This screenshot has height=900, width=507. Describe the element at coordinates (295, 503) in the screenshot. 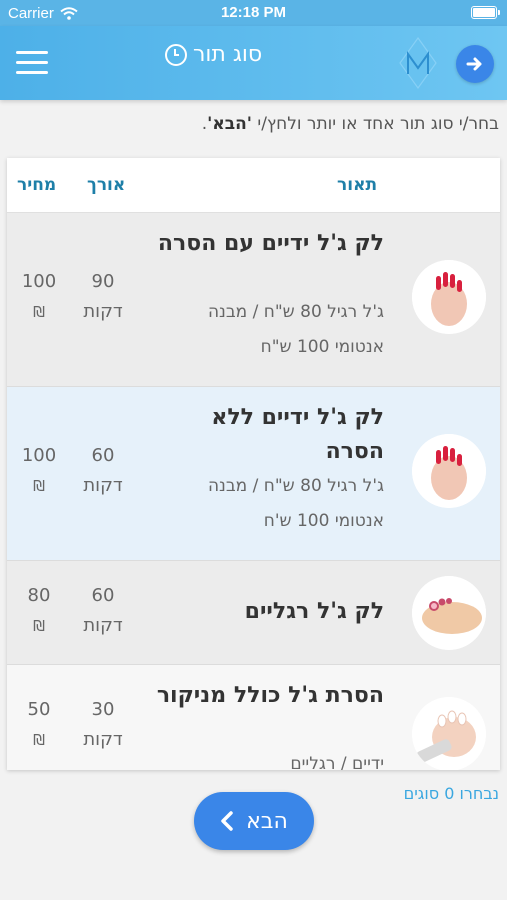

I see `service-description: ג'ל רגיל 80 ש"ח / מבנה אנטומי 100 ש'ח` at that location.